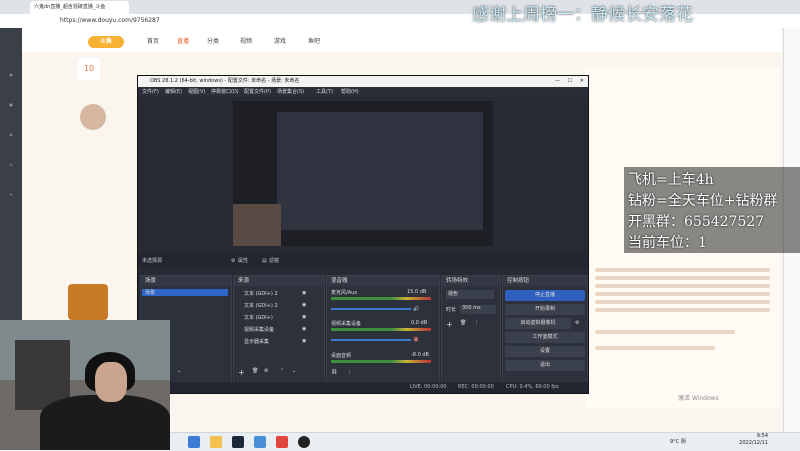 This screenshot has height=451, width=800. Describe the element at coordinates (545, 351) in the screenshot. I see `settings-button: 设置` at that location.